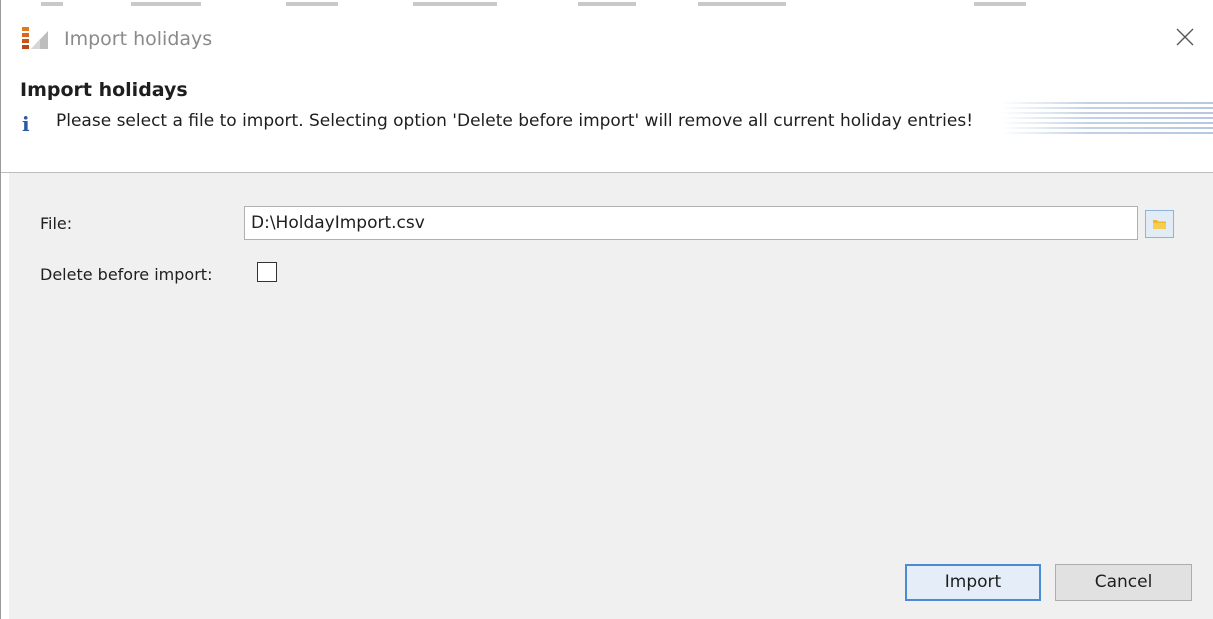 Image resolution: width=1213 pixels, height=619 pixels. I want to click on window-title: Import holidays, so click(138, 39).